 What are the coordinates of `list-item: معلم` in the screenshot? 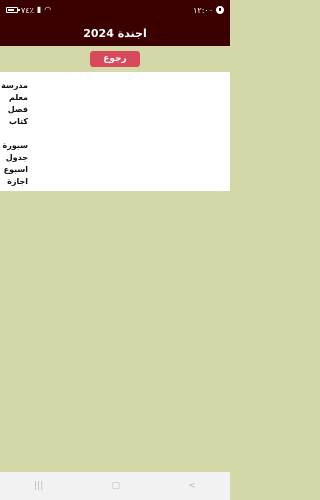 It's located at (18, 98).